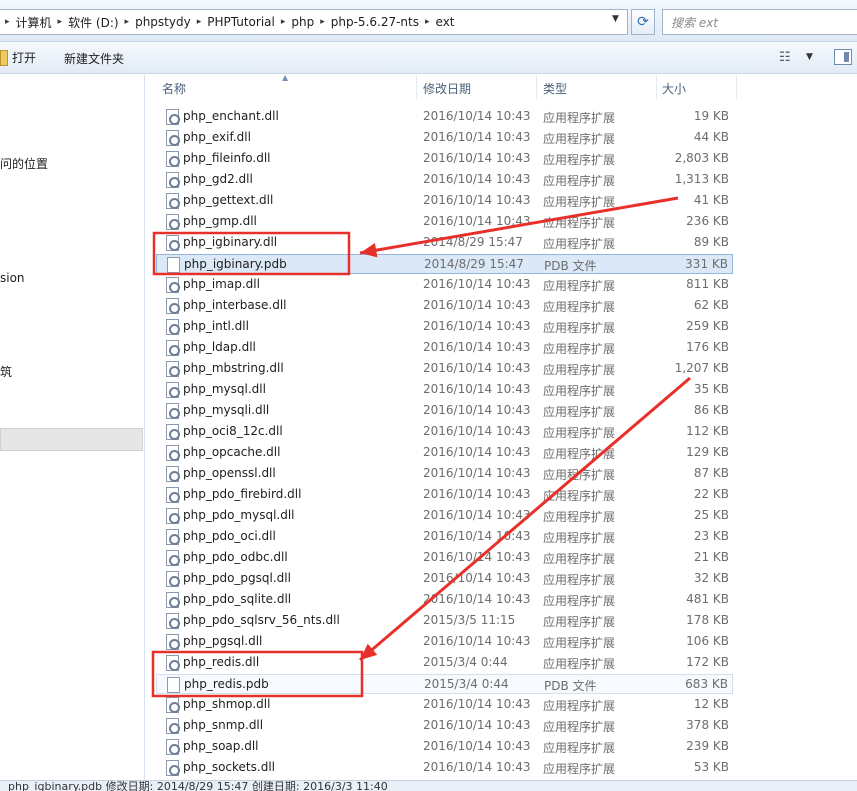  Describe the element at coordinates (555, 88) in the screenshot. I see `column-type: 类型` at that location.